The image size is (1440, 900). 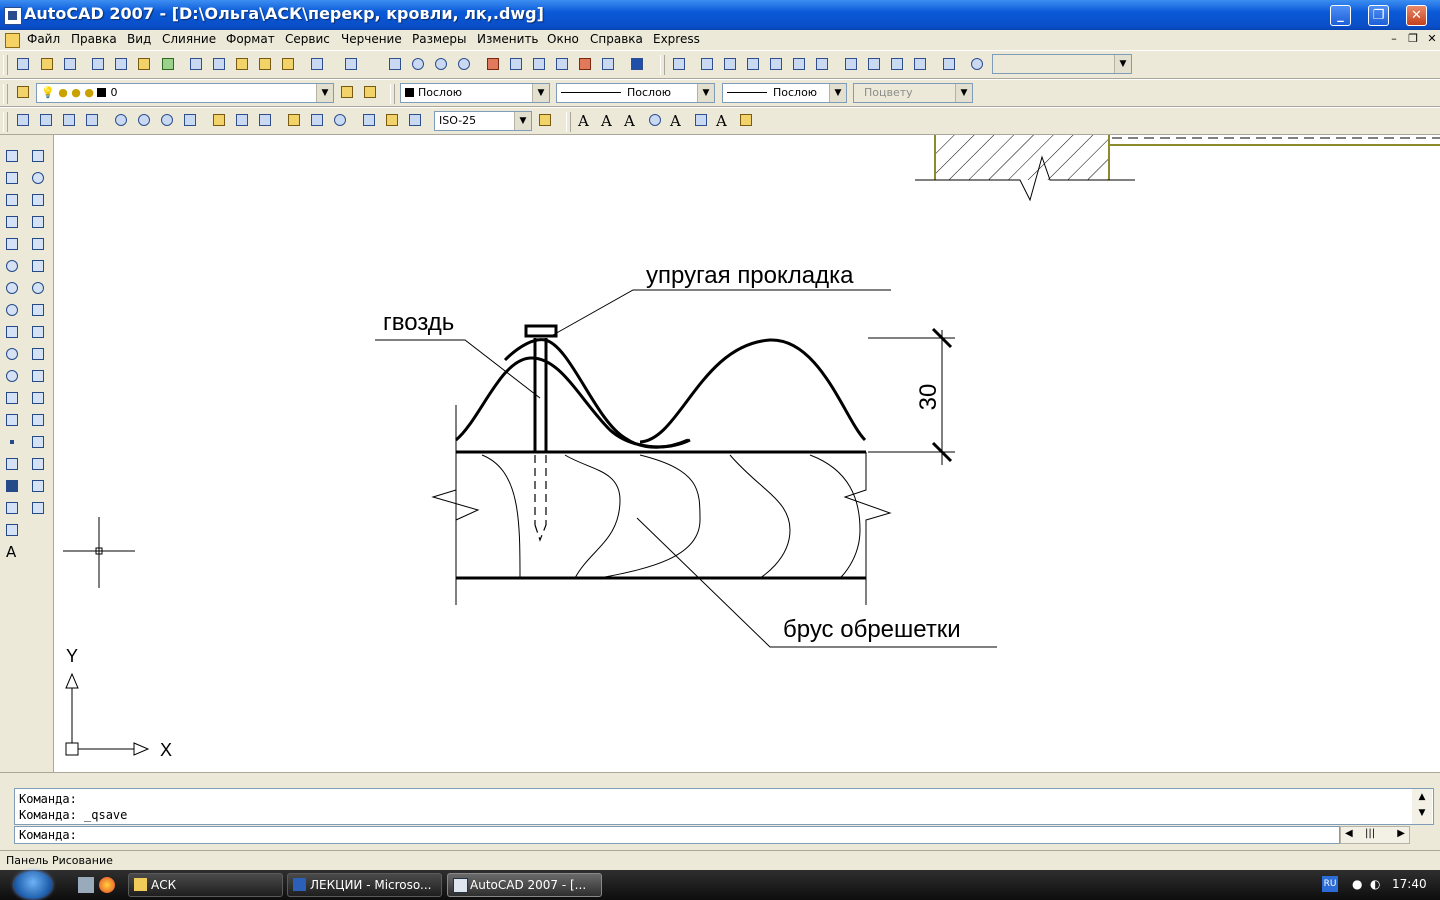 I want to click on rotate-icon, so click(x=38, y=288).